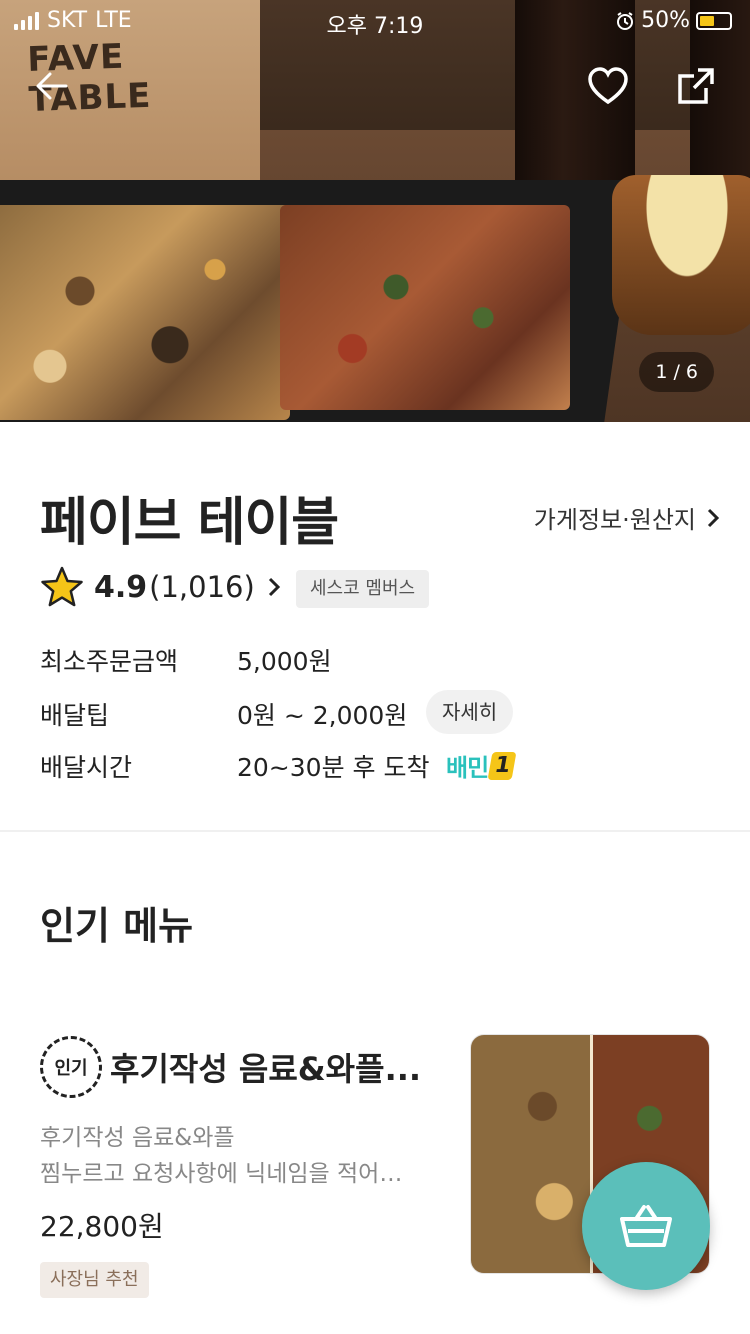 Image resolution: width=750 pixels, height=1334 pixels. What do you see at coordinates (322, 715) in the screenshot?
I see `delivery-tip-value: 0원 ~ 2,000원` at bounding box center [322, 715].